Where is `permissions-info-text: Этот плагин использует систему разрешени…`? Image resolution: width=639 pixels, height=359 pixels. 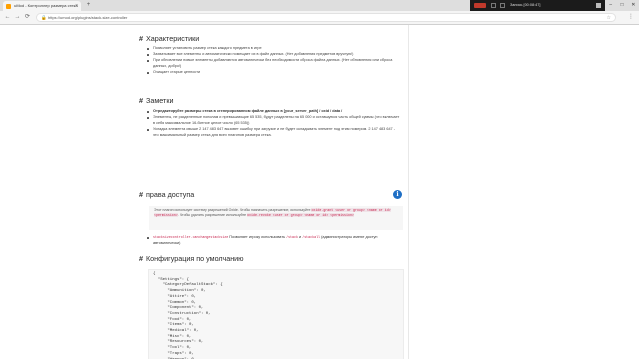
permissions-info-text: Этот плагин использует систему разрешени… is located at coordinates (272, 213).